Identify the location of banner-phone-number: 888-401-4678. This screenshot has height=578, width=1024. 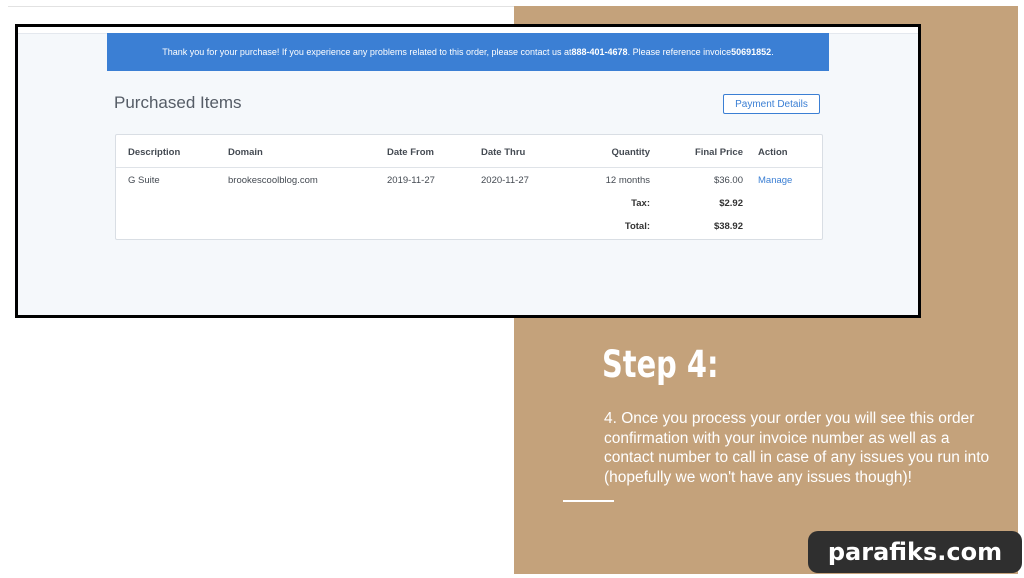
(599, 52).